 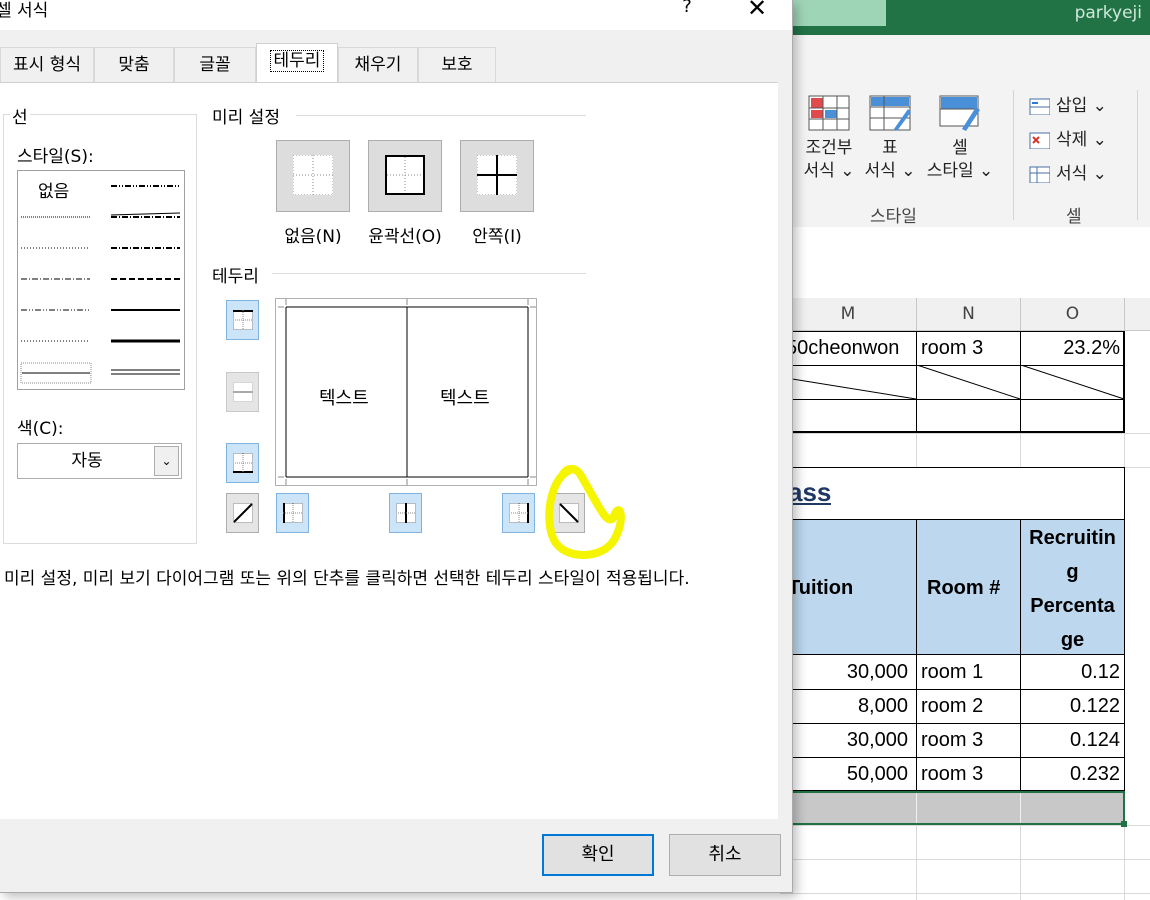 What do you see at coordinates (1039, 106) in the screenshot?
I see `insert-cells-icon` at bounding box center [1039, 106].